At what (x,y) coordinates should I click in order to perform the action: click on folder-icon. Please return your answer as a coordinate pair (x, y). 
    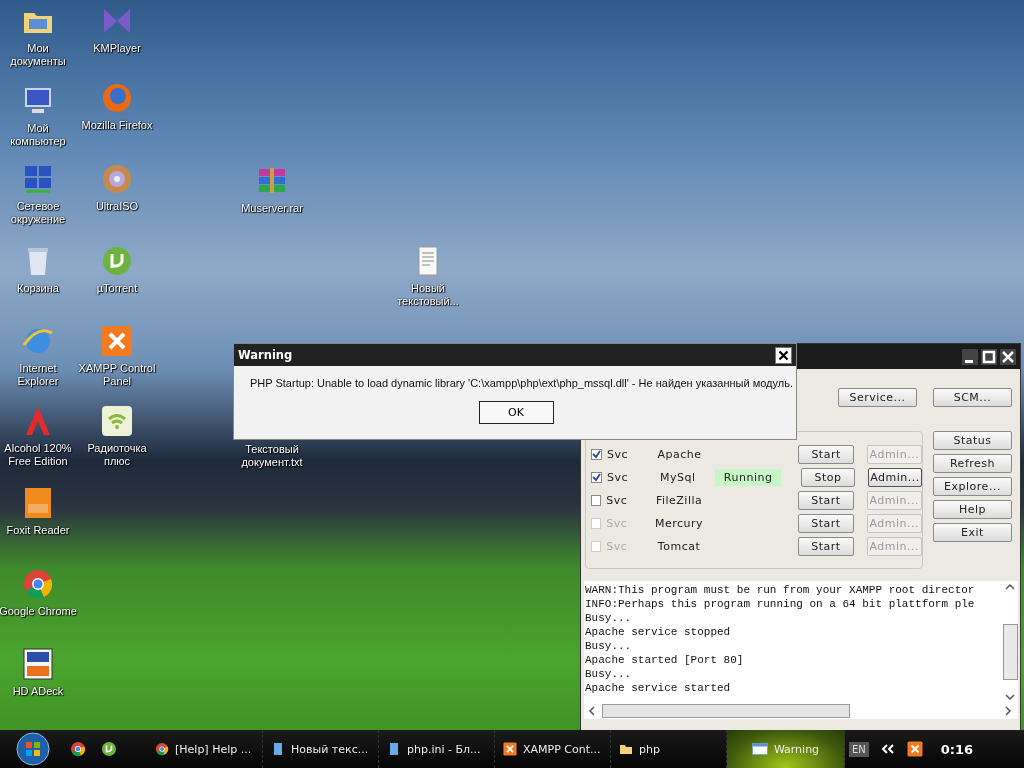
    Looking at the image, I should click on (626, 749).